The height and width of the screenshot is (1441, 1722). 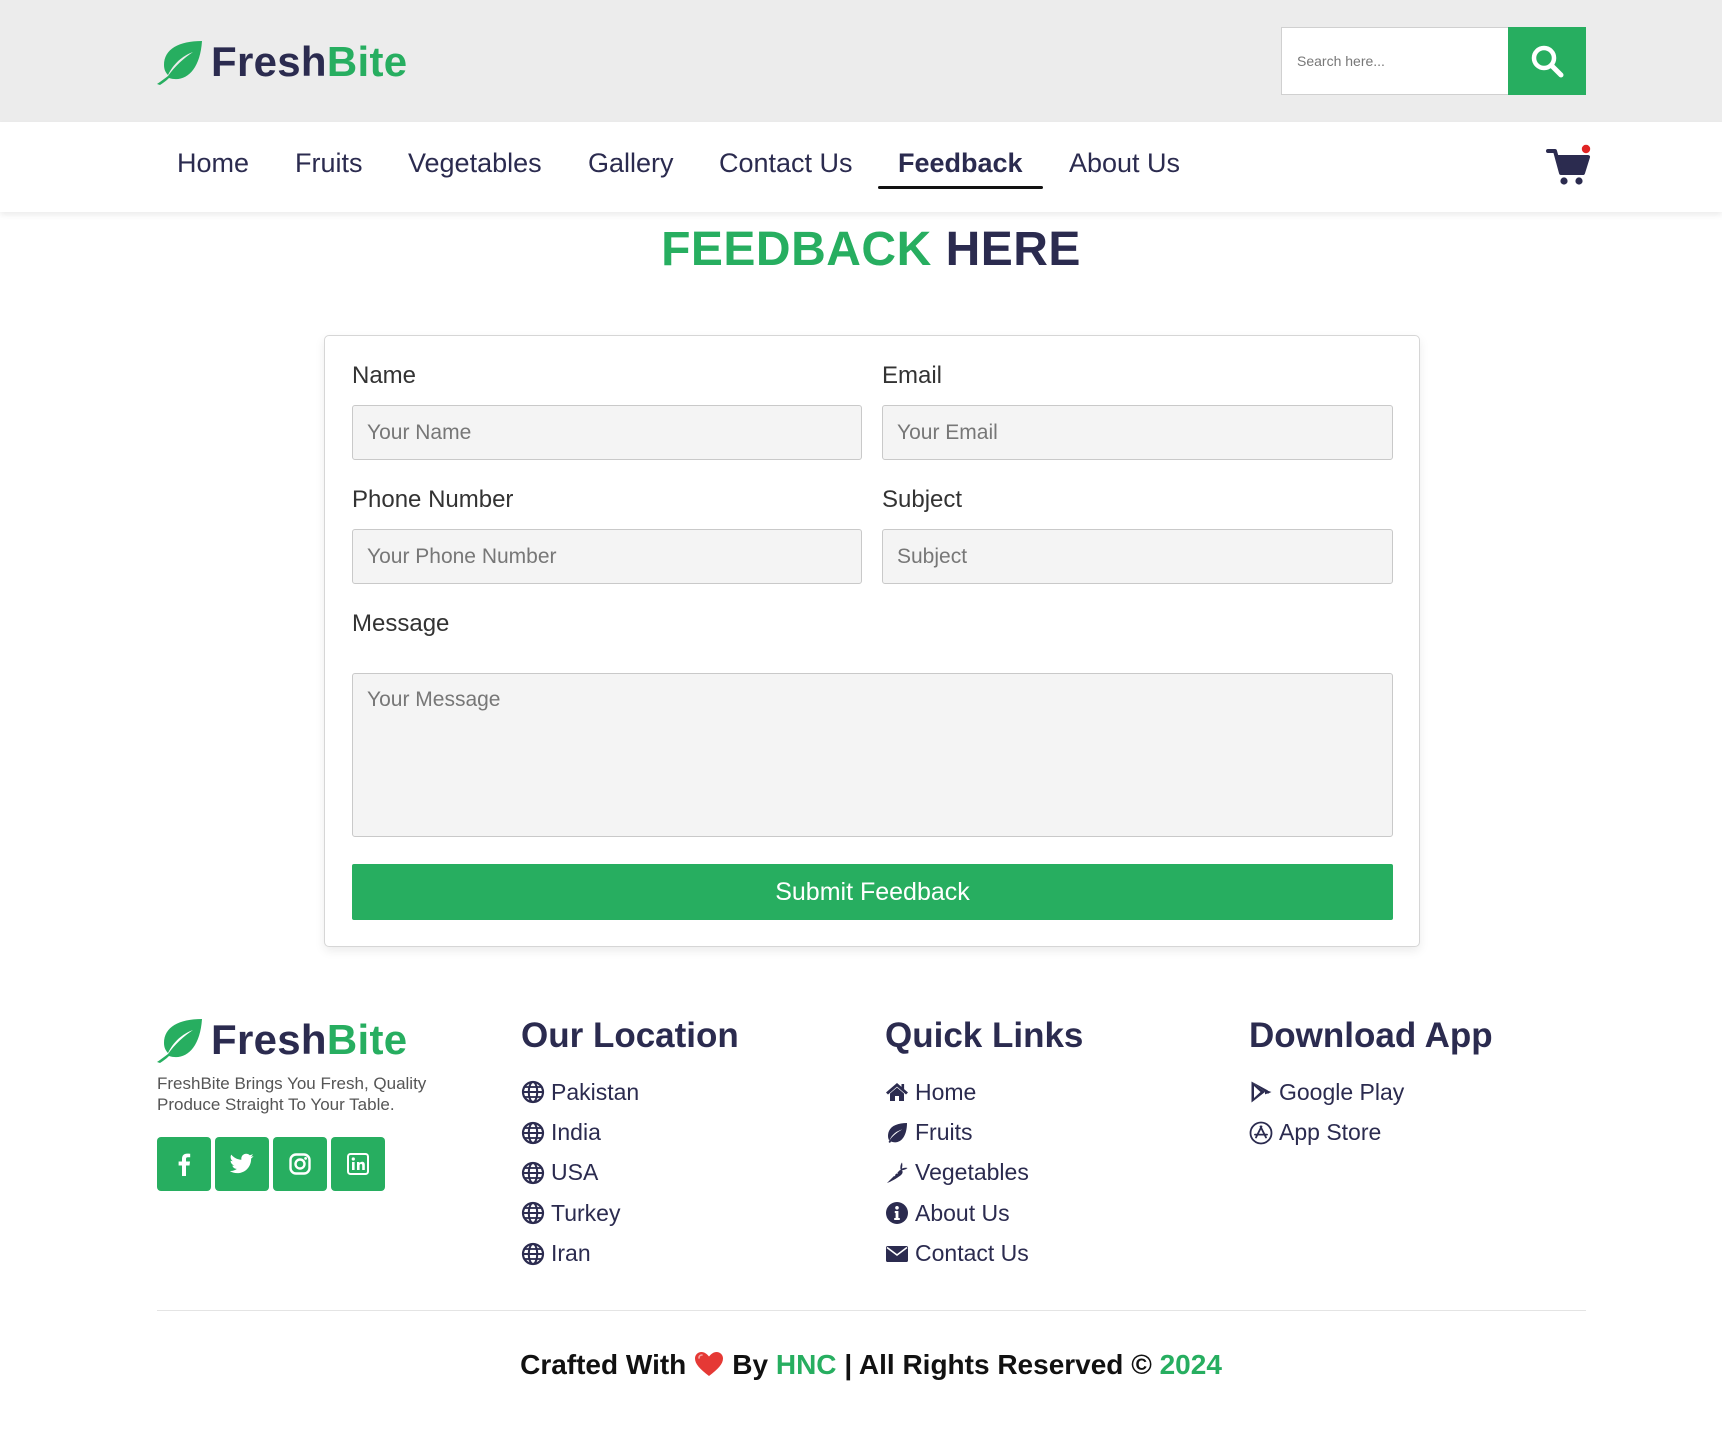 I want to click on nav-fruits: Fruits, so click(x=329, y=163).